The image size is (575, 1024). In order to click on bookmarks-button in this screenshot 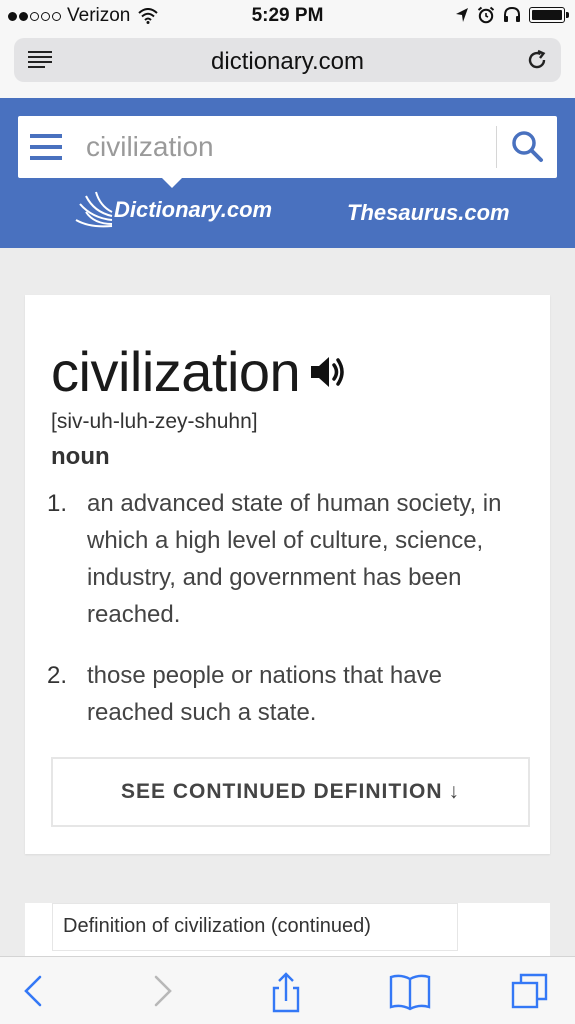, I will do `click(409, 991)`.